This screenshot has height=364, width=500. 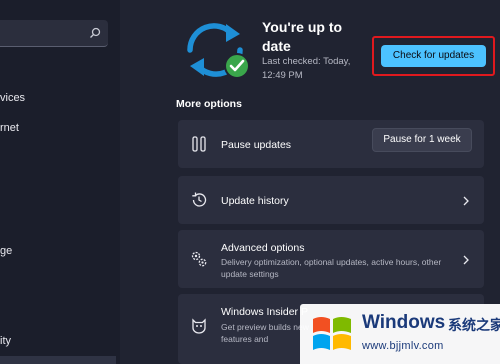 I want to click on watermark: Windows 系统之家 www.bjjmlv.com, so click(x=400, y=334).